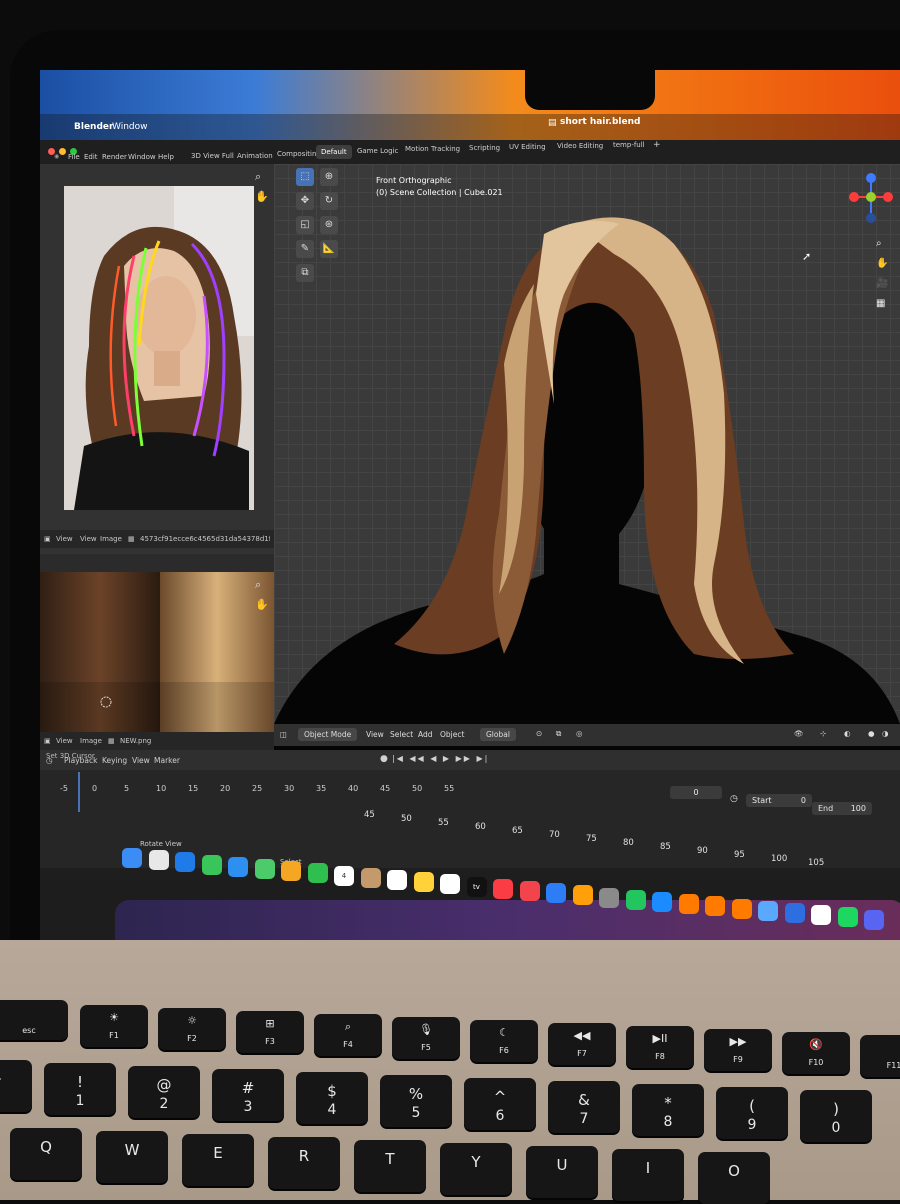 This screenshot has height=1204, width=900. Describe the element at coordinates (348, 1035) in the screenshot. I see `key-f4: ⌕ F4` at that location.